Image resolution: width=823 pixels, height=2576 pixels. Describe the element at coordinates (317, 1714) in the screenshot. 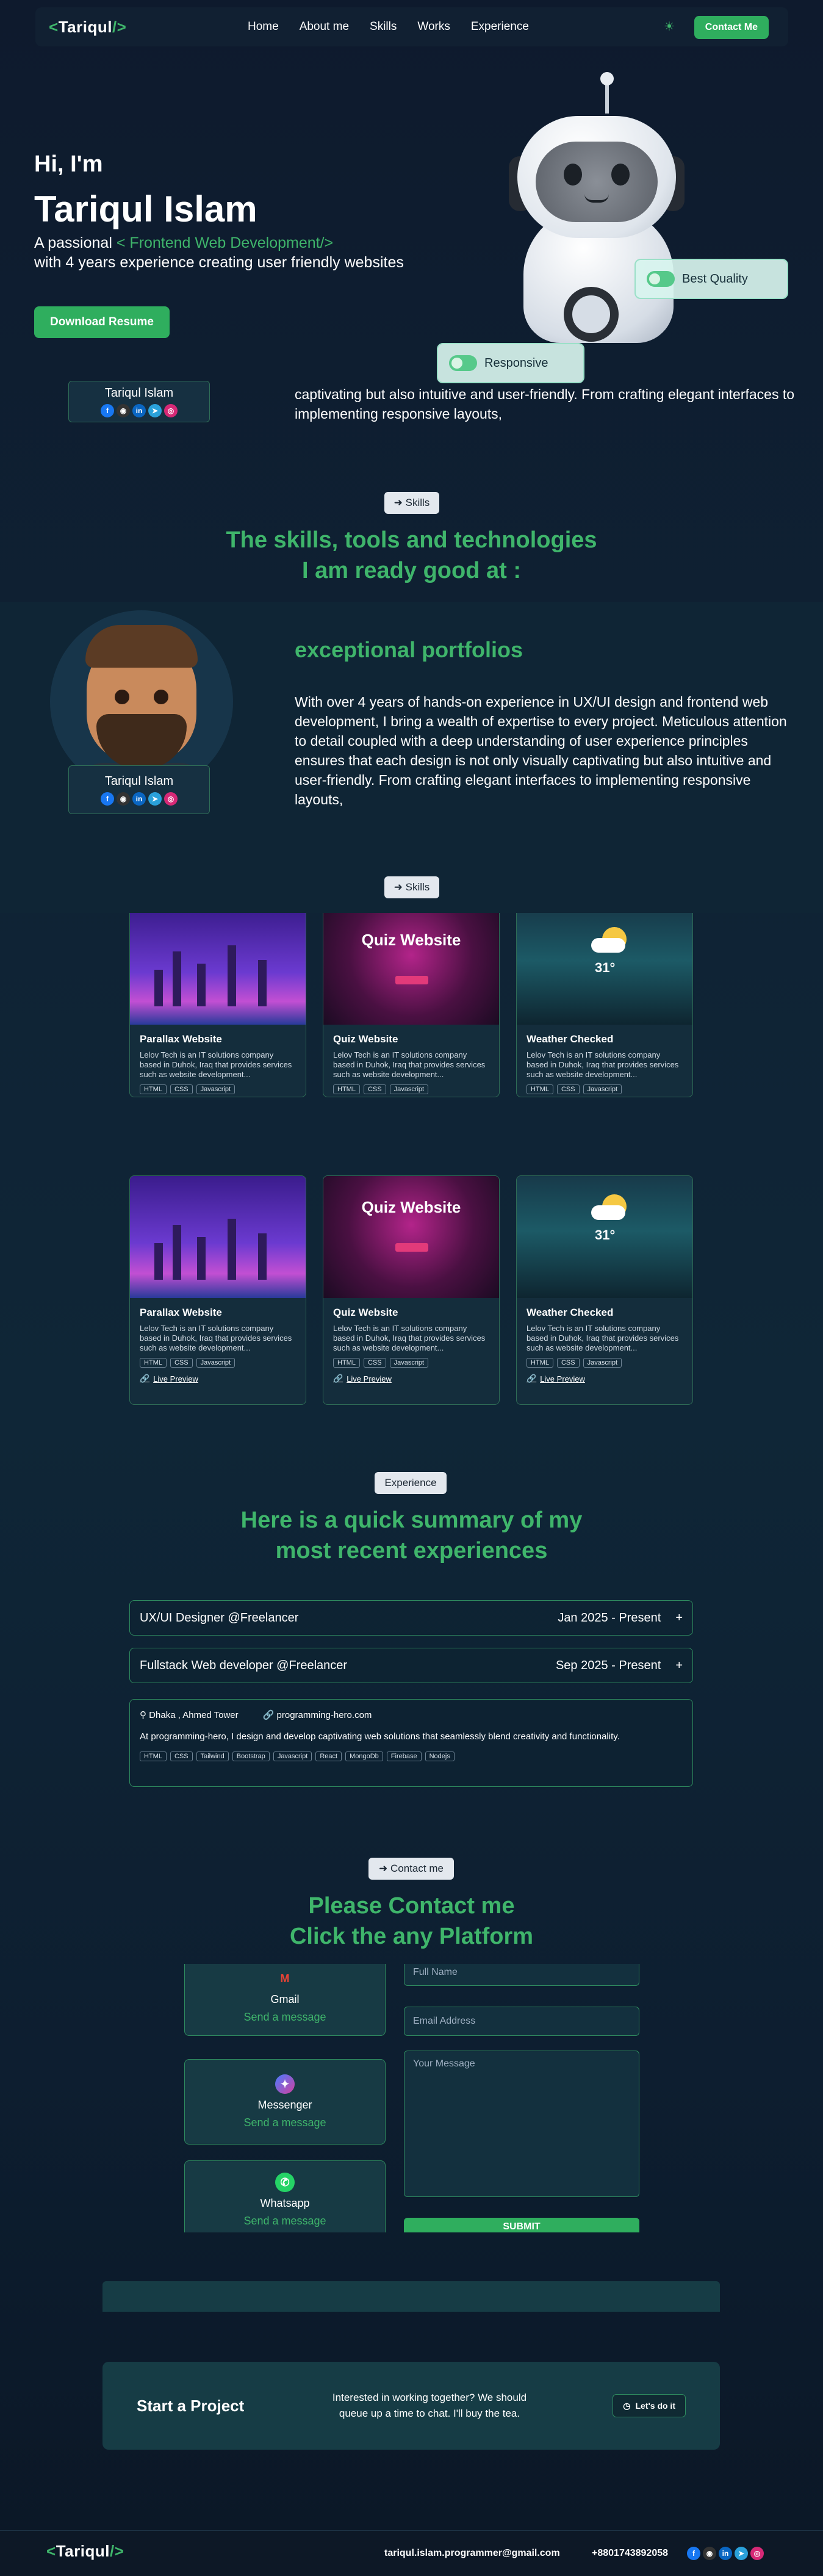

I see `website: 🔗 programming-hero.com` at that location.